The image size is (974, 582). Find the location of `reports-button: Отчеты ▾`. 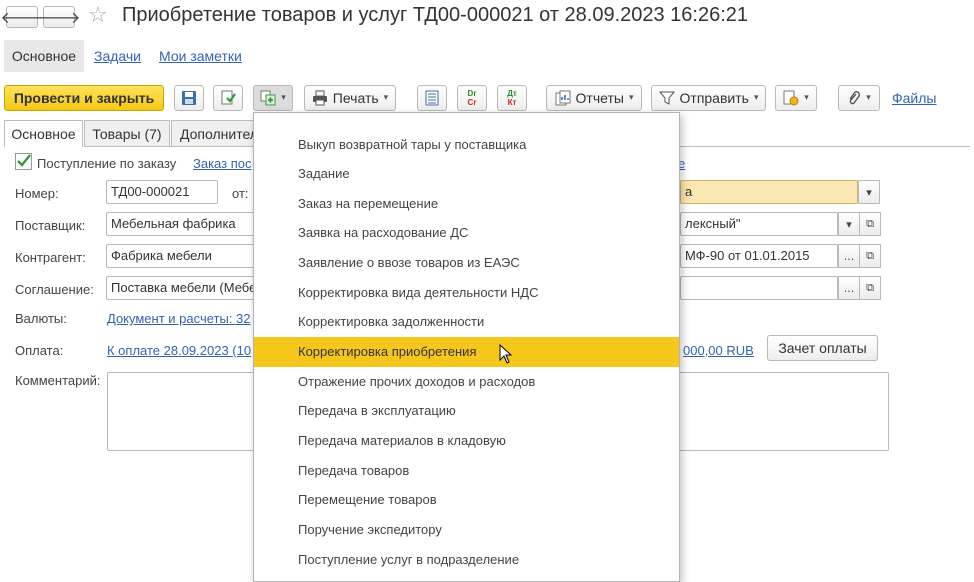

reports-button: Отчеты ▾ is located at coordinates (594, 98).